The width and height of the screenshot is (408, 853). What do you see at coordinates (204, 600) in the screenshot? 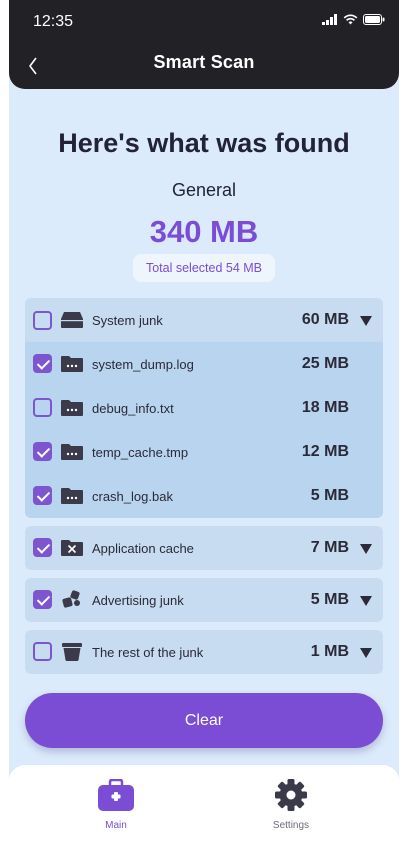
I see `group-advertising-junk: Advertising junk 5 MB` at bounding box center [204, 600].